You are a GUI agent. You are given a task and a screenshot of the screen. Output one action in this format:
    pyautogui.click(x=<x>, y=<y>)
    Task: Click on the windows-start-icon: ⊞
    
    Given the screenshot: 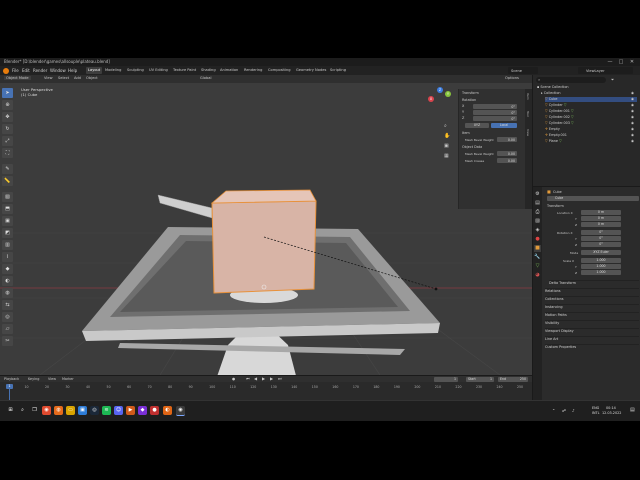 What is the action you would take?
    pyautogui.click(x=10, y=410)
    